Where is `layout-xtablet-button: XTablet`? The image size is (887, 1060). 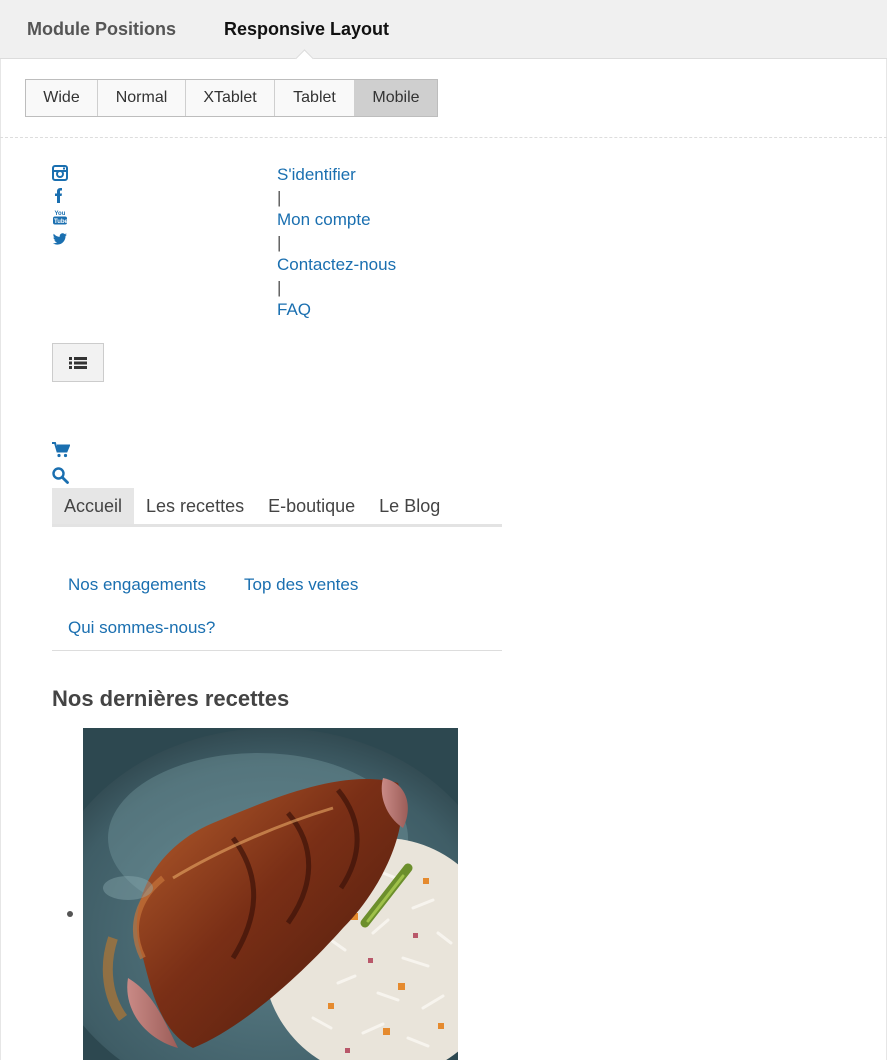
layout-xtablet-button: XTablet is located at coordinates (230, 98).